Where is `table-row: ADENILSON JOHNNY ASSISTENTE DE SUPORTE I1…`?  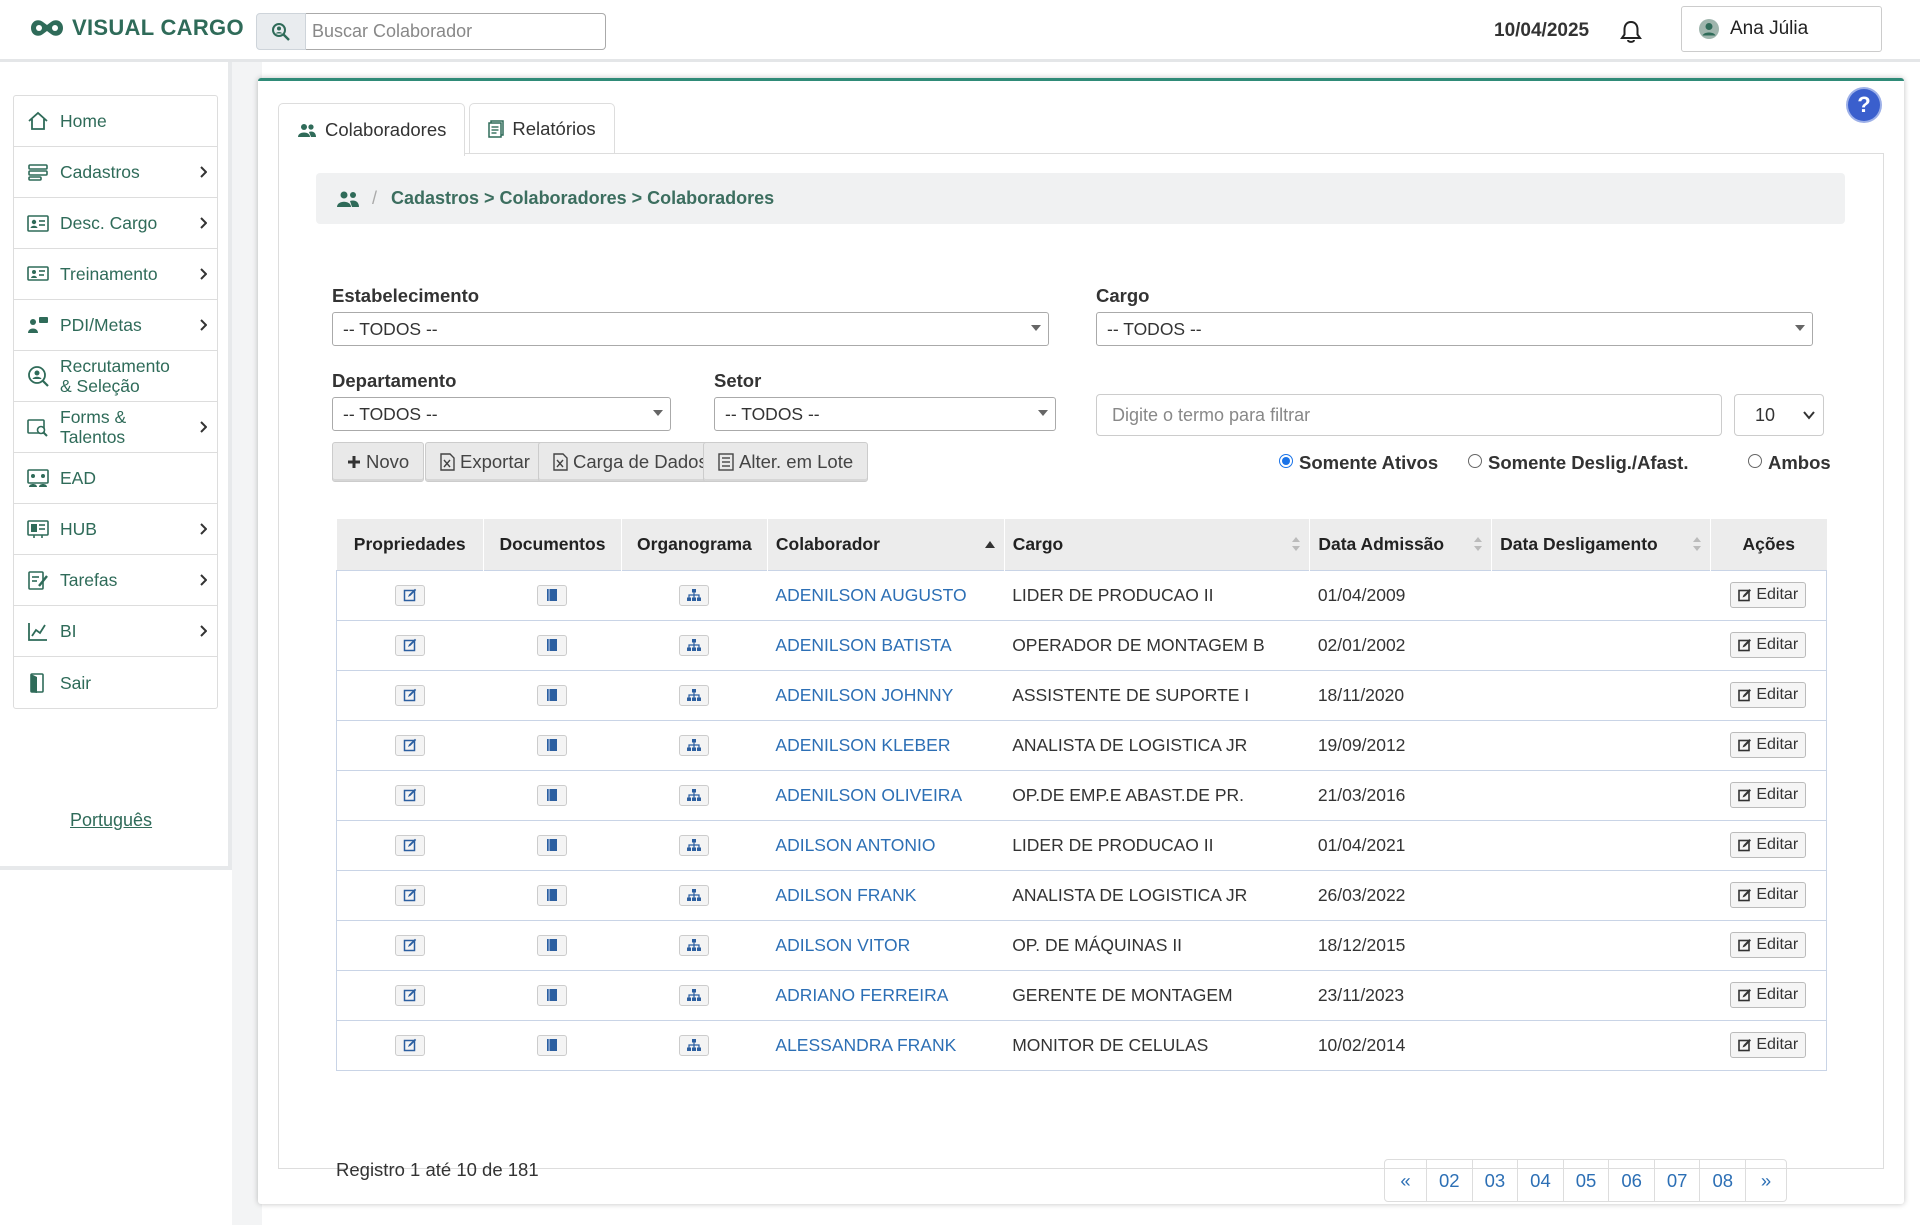
table-row: ADENILSON JOHNNY ASSISTENTE DE SUPORTE I1… is located at coordinates (1081, 694).